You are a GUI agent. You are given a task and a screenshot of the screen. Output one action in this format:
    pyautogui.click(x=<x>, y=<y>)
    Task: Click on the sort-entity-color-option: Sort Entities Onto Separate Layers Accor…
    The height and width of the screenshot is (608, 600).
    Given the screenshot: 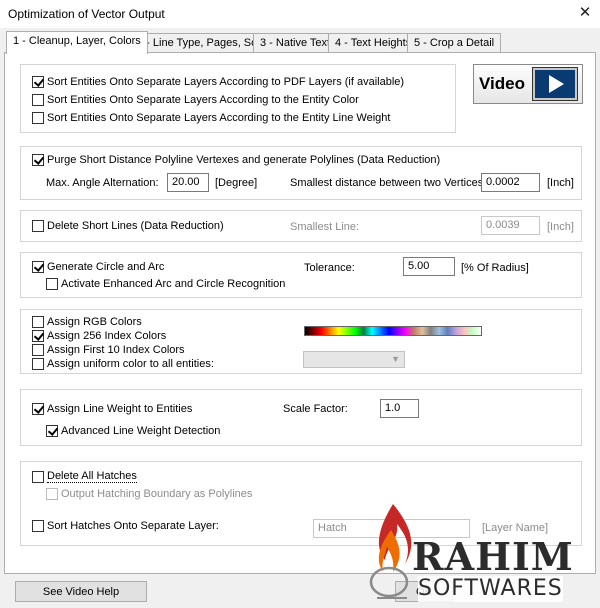 What is the action you would take?
    pyautogui.click(x=195, y=100)
    